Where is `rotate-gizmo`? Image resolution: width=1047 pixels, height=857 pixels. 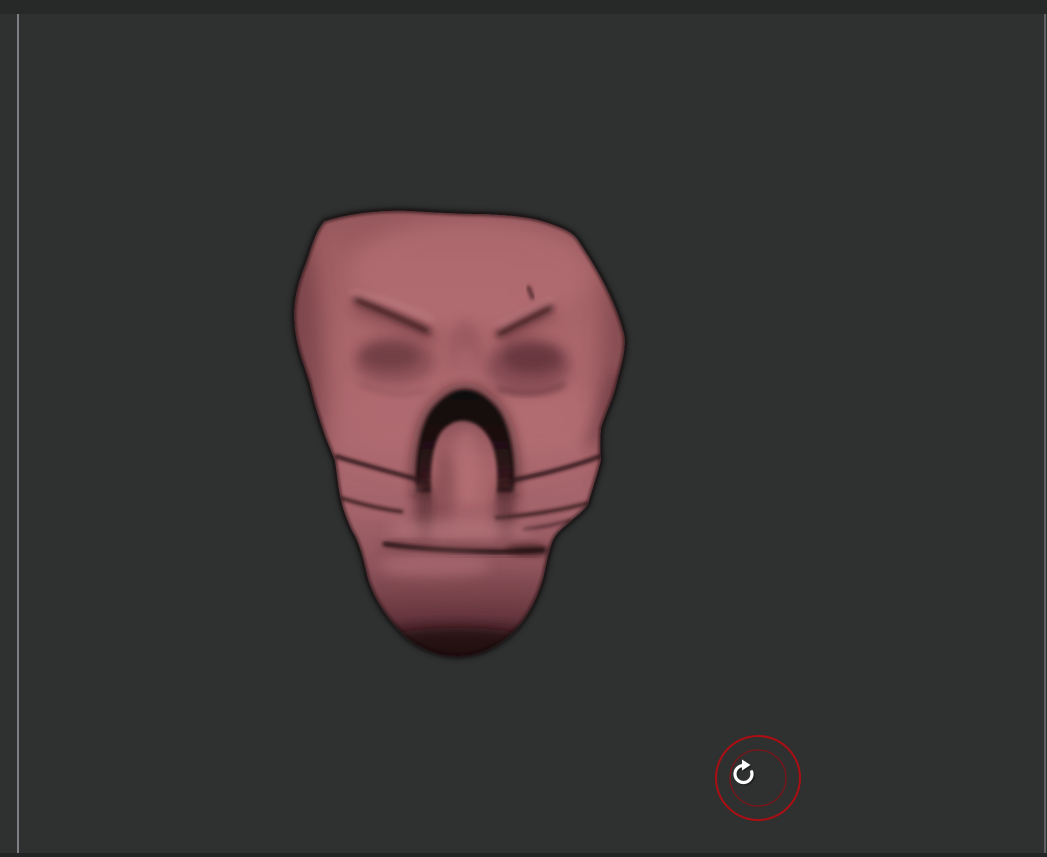
rotate-gizmo is located at coordinates (758, 778).